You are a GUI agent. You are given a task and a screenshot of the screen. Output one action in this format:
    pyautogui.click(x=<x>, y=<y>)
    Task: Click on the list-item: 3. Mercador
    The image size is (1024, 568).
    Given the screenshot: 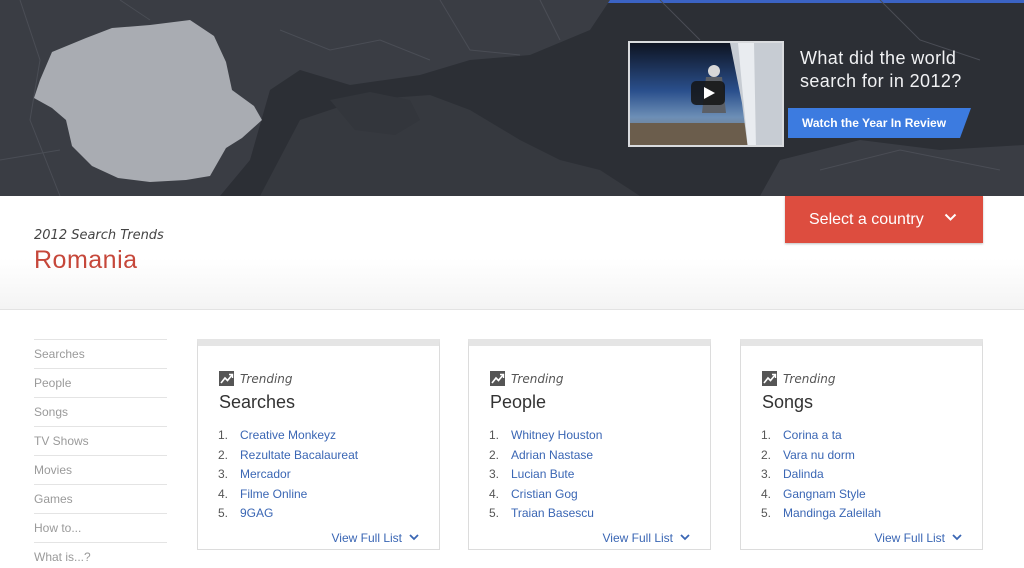 What is the action you would take?
    pyautogui.click(x=254, y=474)
    